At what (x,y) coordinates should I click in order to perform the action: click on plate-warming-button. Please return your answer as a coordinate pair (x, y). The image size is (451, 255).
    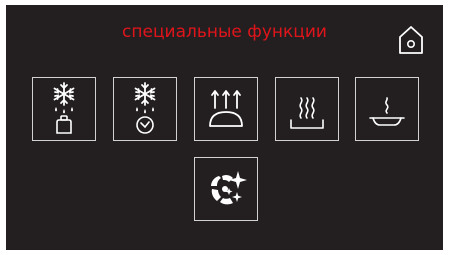
    Looking at the image, I should click on (226, 109).